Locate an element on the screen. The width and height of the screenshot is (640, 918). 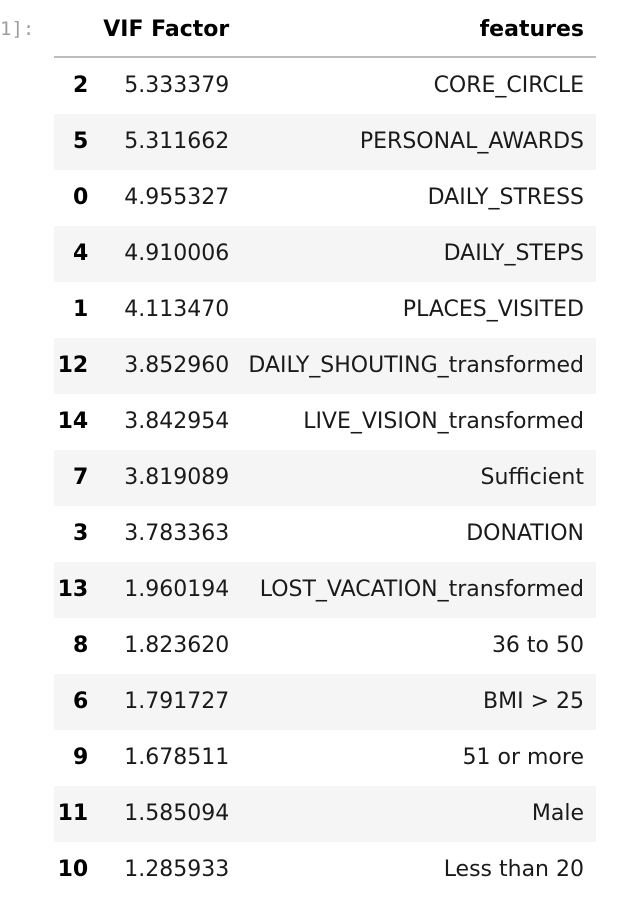
feature-name: BMI > 25 is located at coordinates (533, 701).